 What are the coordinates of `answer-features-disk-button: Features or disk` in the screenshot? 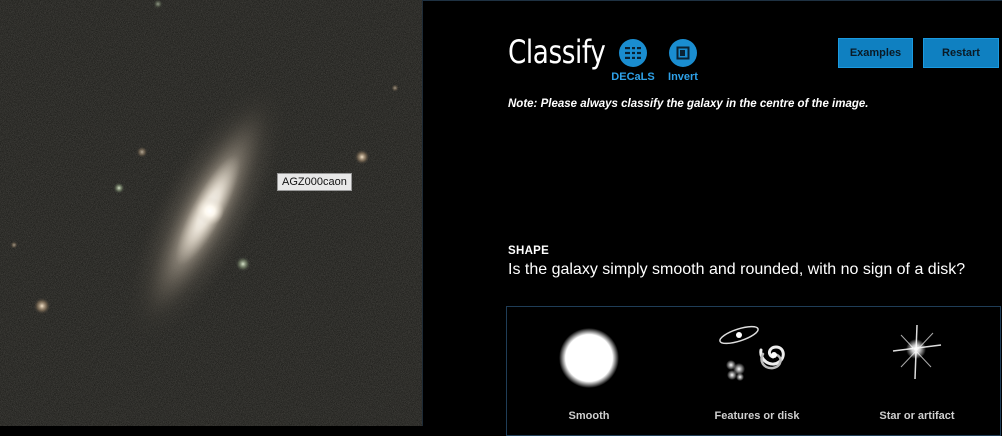 It's located at (757, 367).